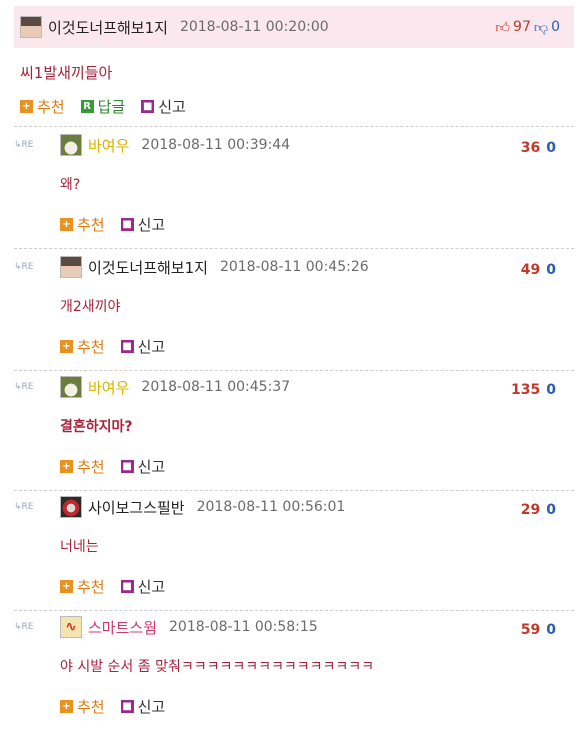 This screenshot has height=732, width=586. I want to click on thumbs-up-icon: 👍︎, so click(502, 27).